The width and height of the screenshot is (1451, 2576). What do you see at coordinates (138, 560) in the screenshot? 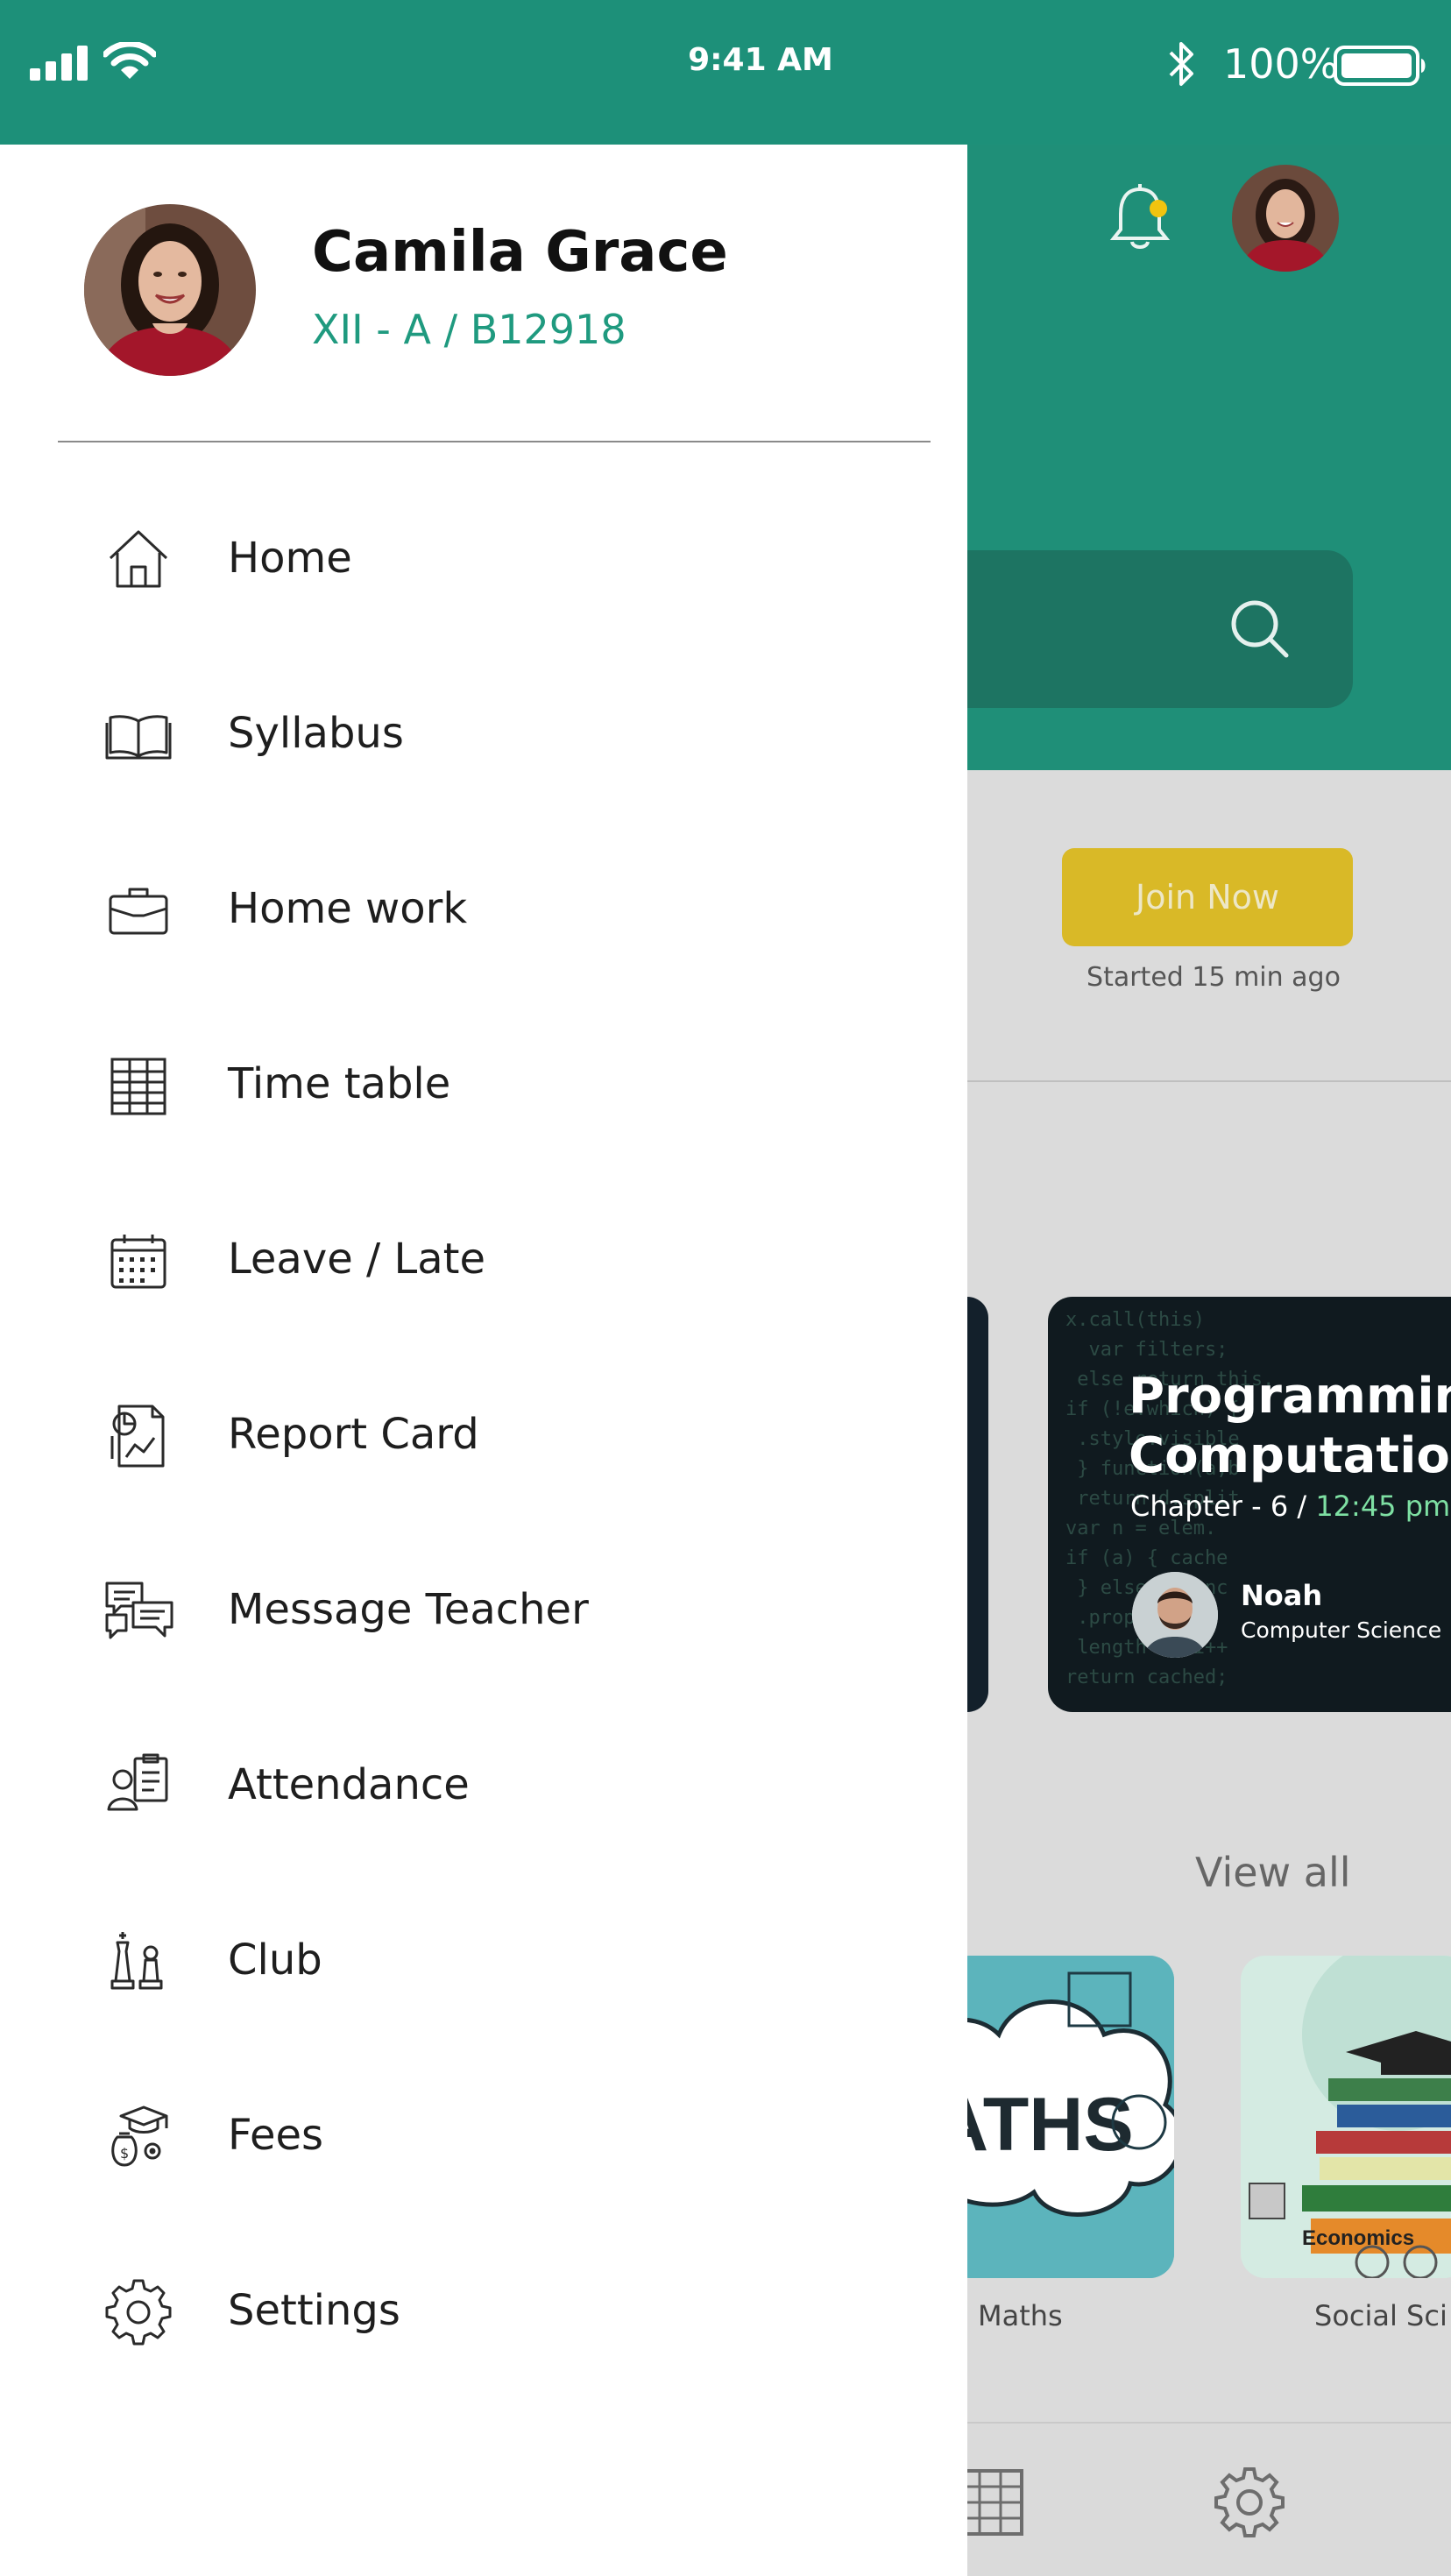
I see `home-icon` at bounding box center [138, 560].